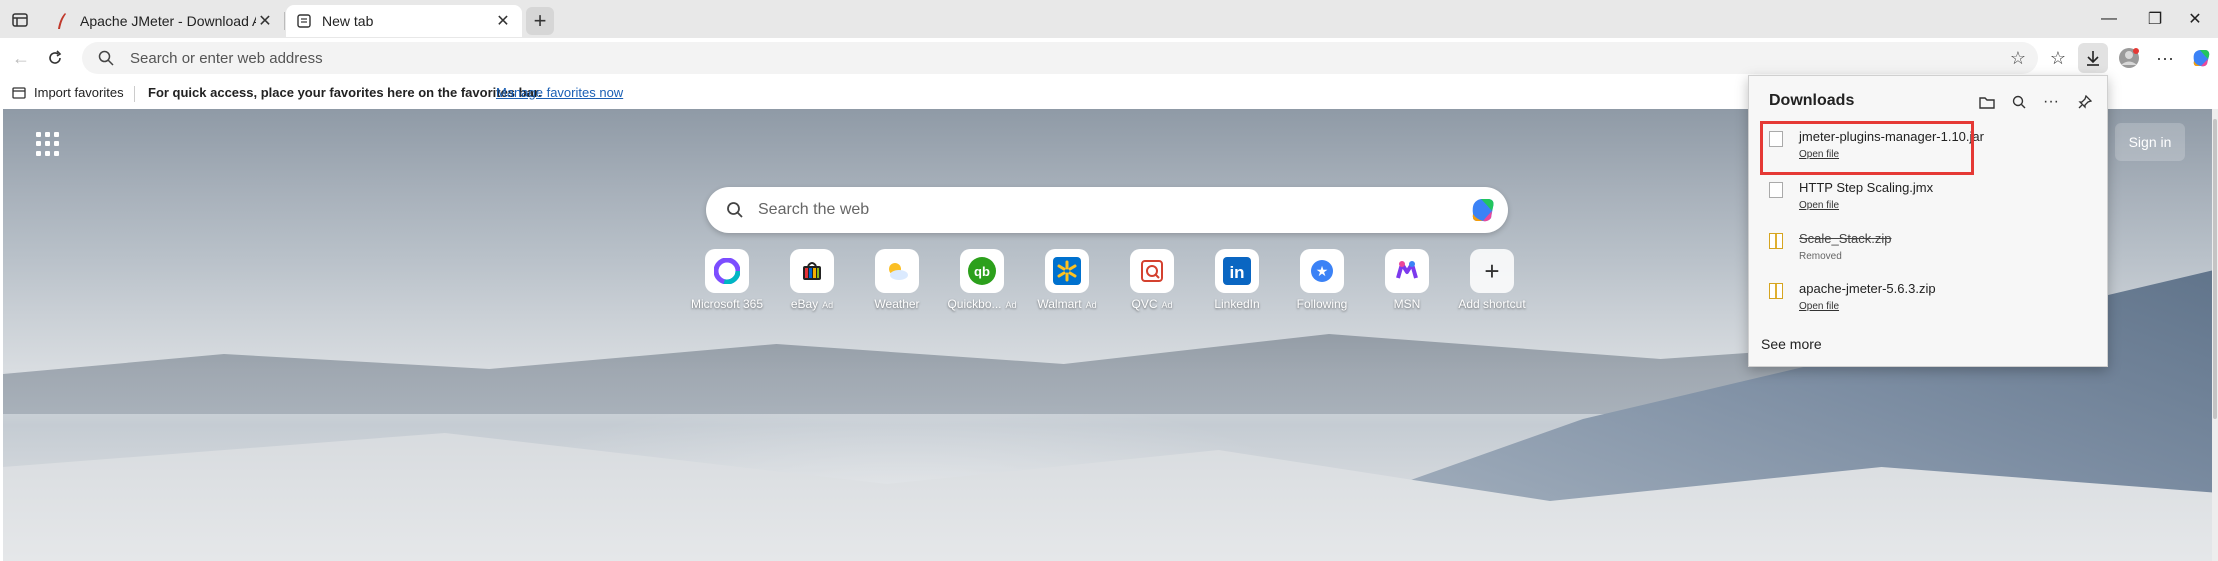  What do you see at coordinates (226, 58) in the screenshot?
I see `address-input: Search or enter web address` at bounding box center [226, 58].